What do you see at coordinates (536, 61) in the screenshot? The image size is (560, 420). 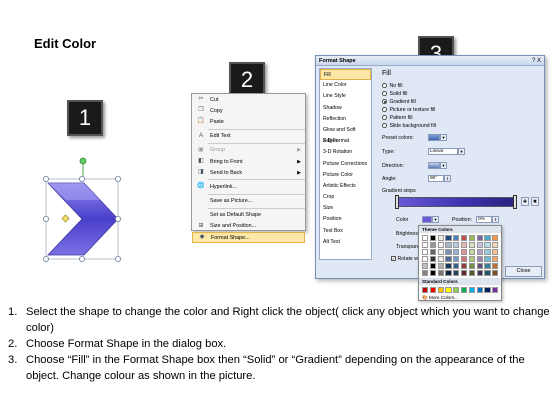 I see `dialog-close-icon: ? X` at bounding box center [536, 61].